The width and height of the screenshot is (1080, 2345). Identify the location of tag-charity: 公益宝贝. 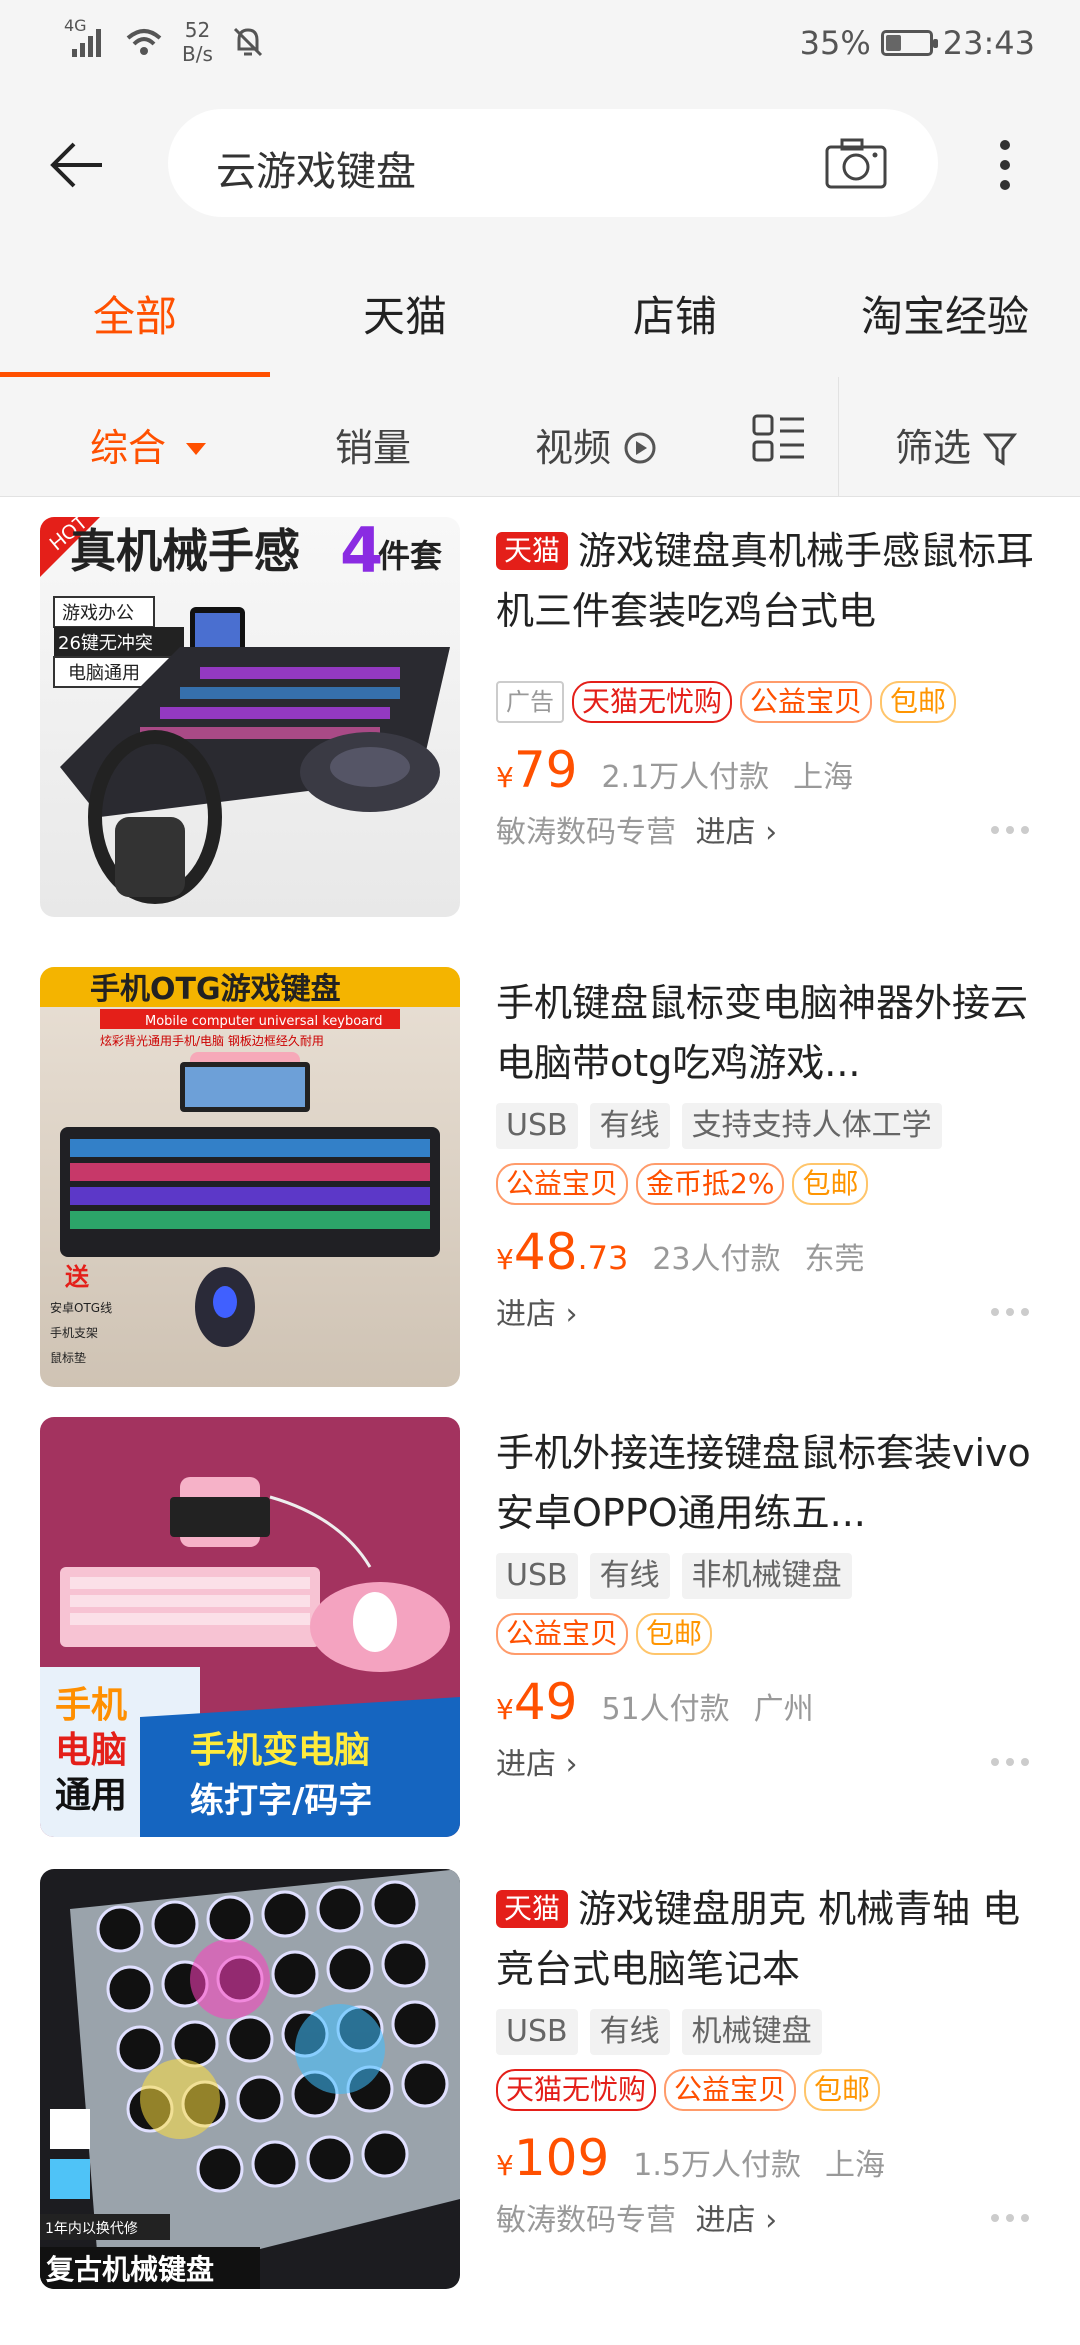
(730, 2090).